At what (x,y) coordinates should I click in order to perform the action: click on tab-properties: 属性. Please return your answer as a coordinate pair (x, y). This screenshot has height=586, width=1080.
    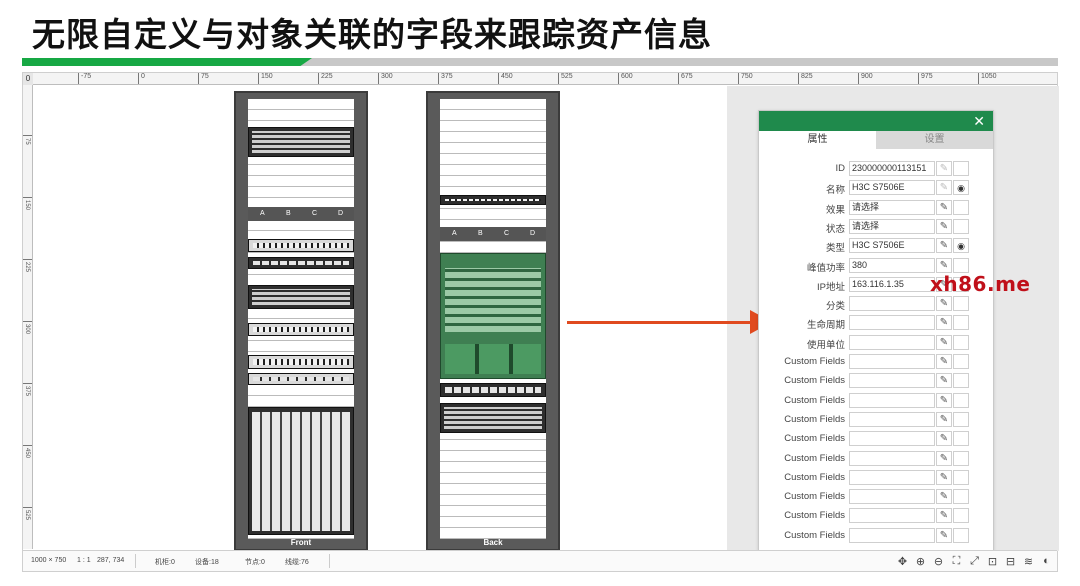
    Looking at the image, I should click on (817, 140).